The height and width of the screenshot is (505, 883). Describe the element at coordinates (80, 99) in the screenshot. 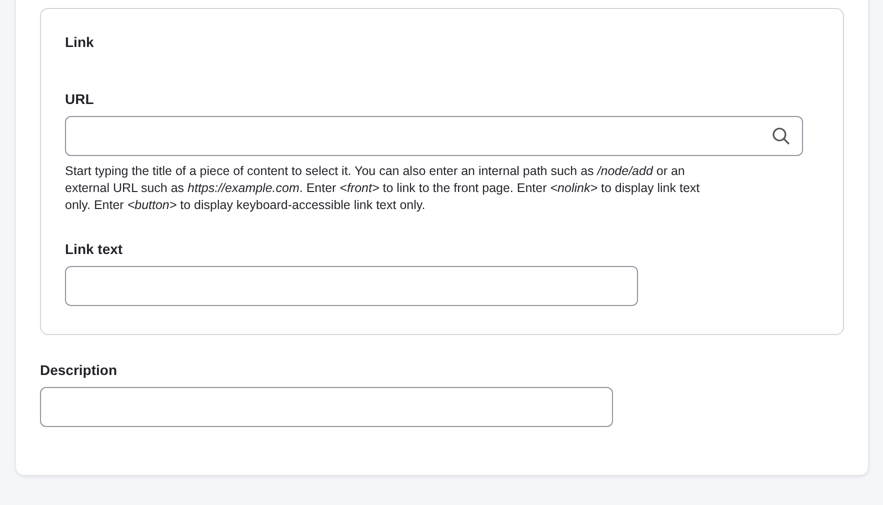

I see `field-label: URL` at that location.